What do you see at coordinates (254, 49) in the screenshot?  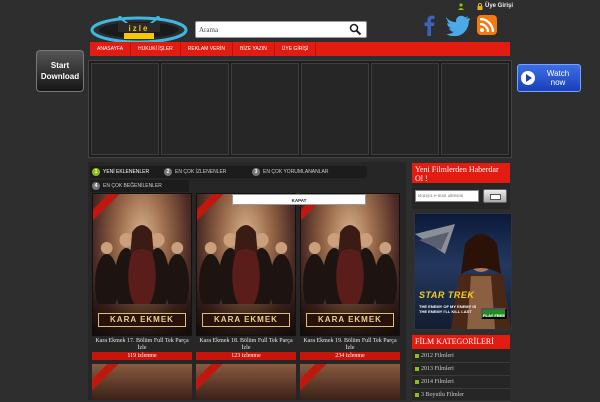 I see `nav-contact: BİZE YAZIN` at bounding box center [254, 49].